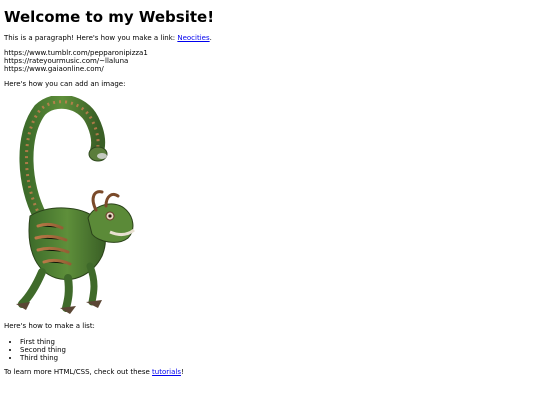  What do you see at coordinates (54, 69) in the screenshot?
I see `url-text: https://www.gaiaonline.com/` at bounding box center [54, 69].